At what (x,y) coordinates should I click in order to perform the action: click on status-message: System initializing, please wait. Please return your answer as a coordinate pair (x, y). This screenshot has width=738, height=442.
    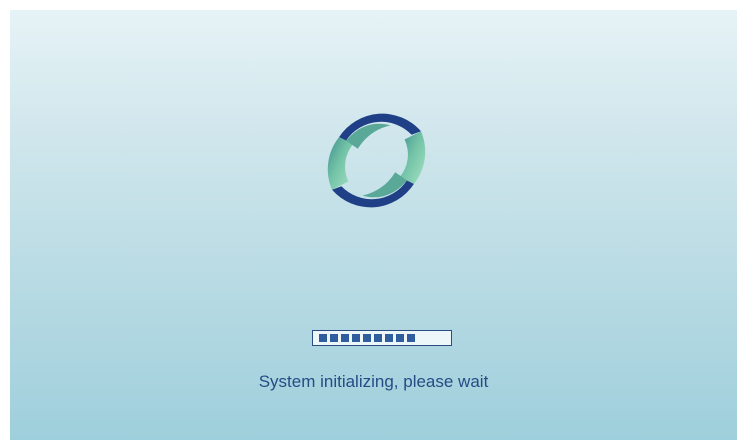
    Looking at the image, I should click on (373, 381).